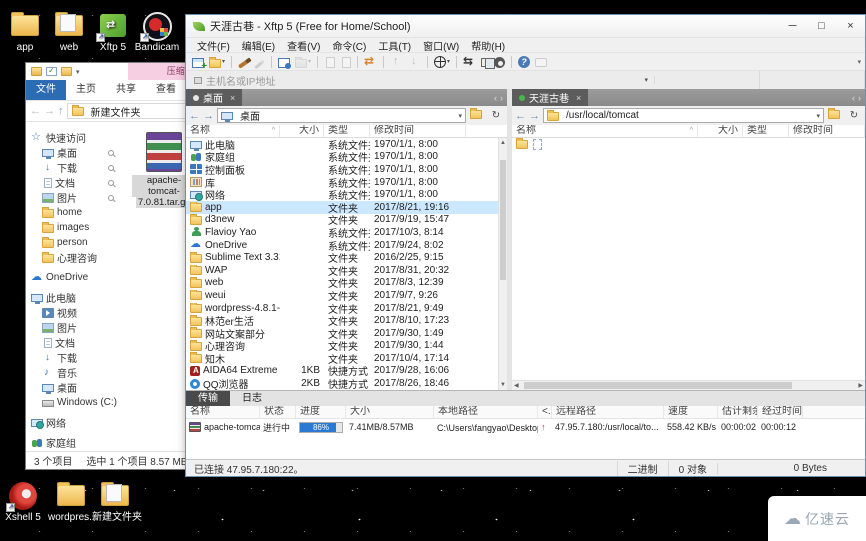 The width and height of the screenshot is (866, 541). I want to click on sidebar-item: 音乐, so click(73, 373).